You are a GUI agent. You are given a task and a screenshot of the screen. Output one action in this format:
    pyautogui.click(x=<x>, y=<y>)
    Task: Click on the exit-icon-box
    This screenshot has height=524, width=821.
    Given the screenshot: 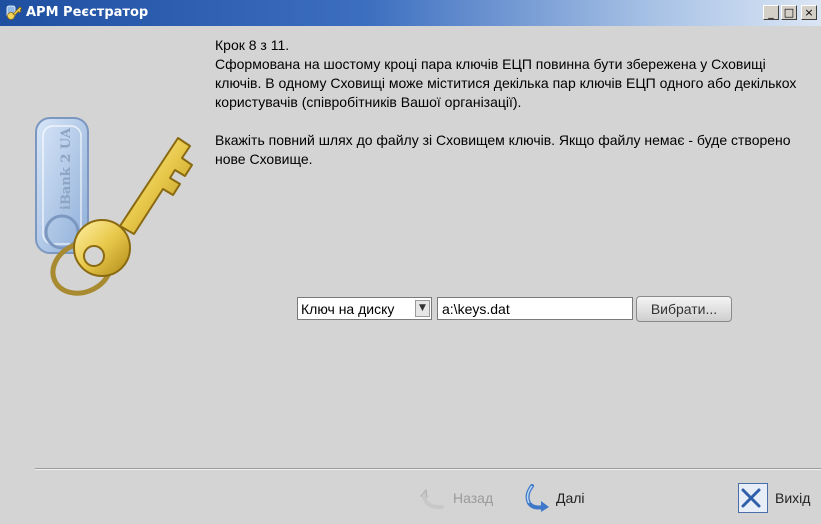 What is the action you would take?
    pyautogui.click(x=753, y=498)
    